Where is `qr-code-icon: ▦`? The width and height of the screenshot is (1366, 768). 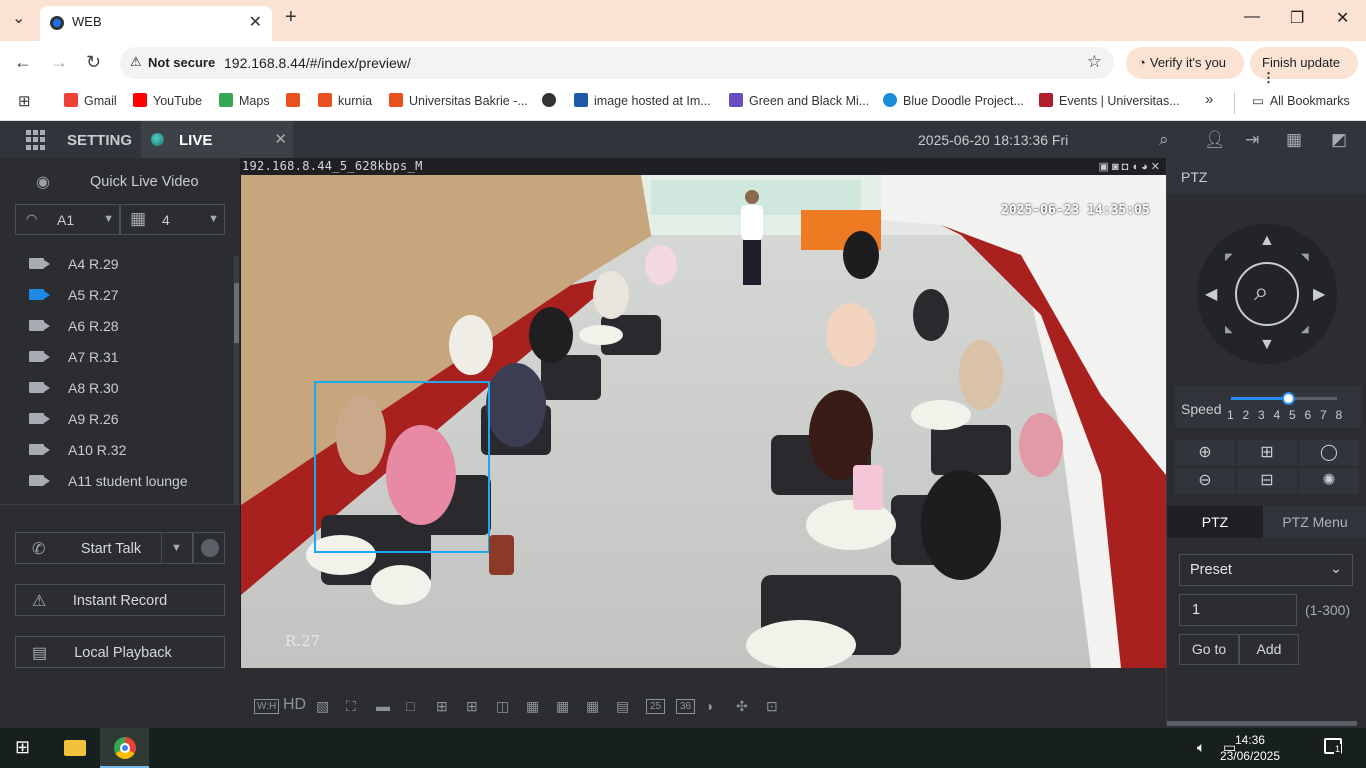 qr-code-icon: ▦ is located at coordinates (1294, 140).